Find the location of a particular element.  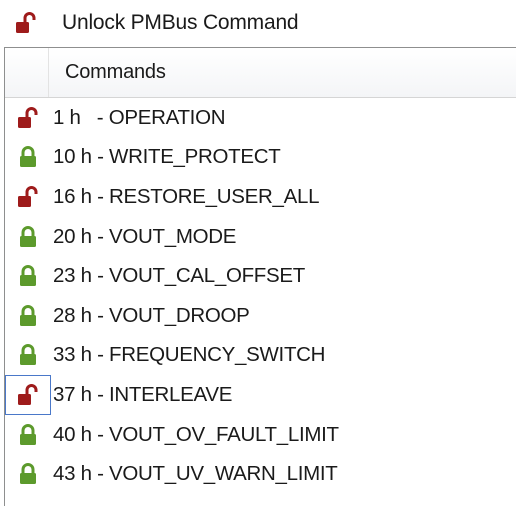

command-label: 10 h - WRITE_PROTECT is located at coordinates (167, 157).